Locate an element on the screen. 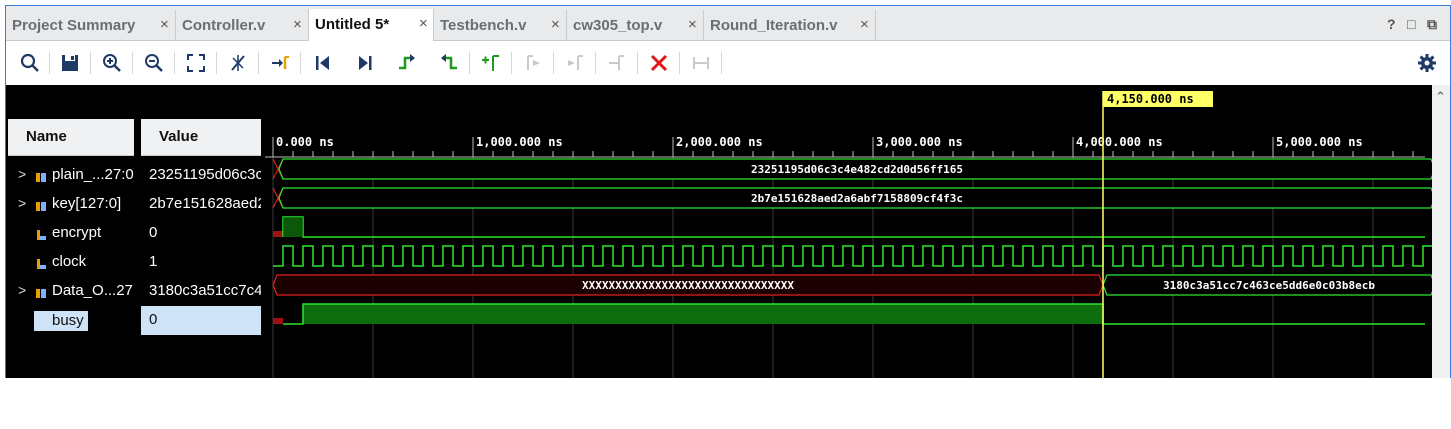 This screenshot has width=1451, height=429. busy-high-fill is located at coordinates (703, 314).